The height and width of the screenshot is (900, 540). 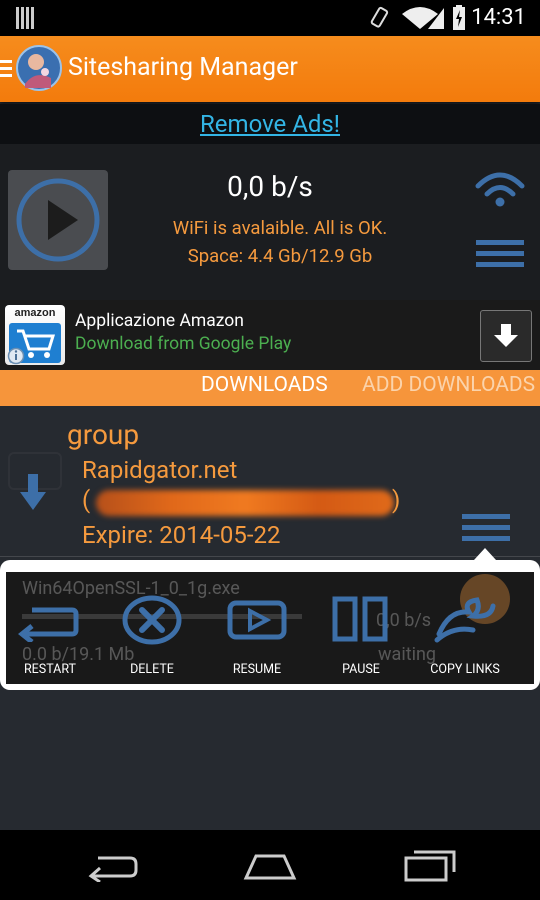 I want to click on resume-button: RESUME, so click(x=257, y=638).